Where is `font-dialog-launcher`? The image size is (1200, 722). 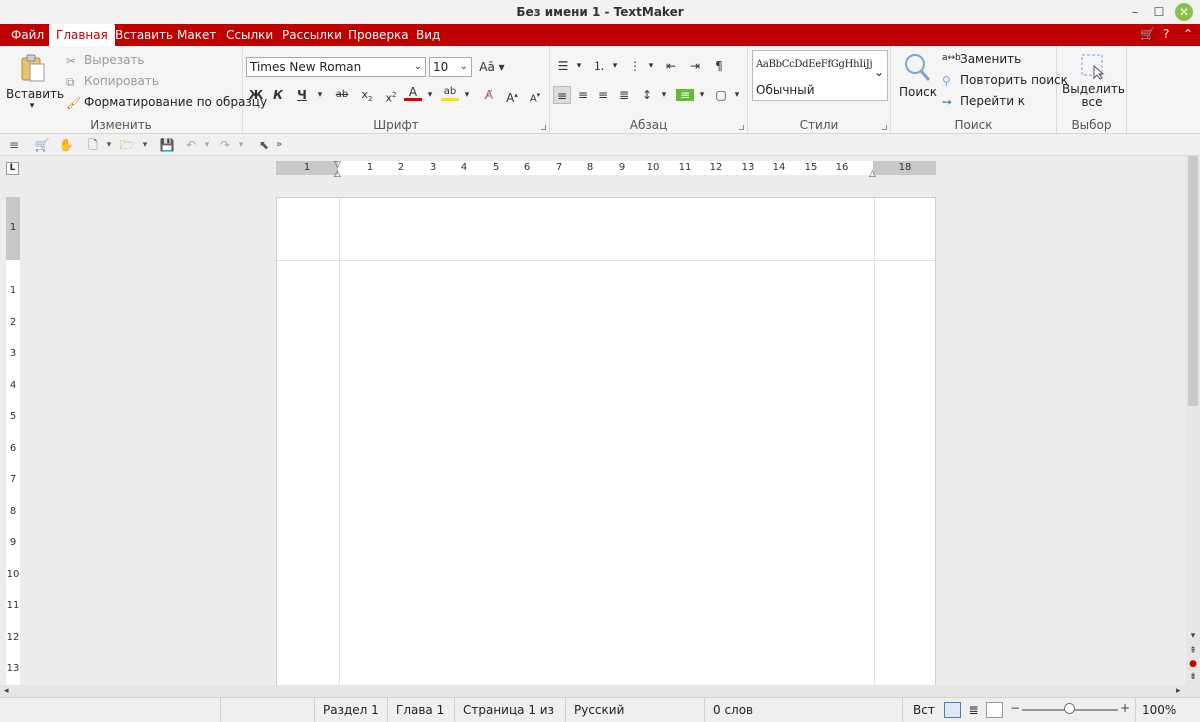
font-dialog-launcher is located at coordinates (543, 127).